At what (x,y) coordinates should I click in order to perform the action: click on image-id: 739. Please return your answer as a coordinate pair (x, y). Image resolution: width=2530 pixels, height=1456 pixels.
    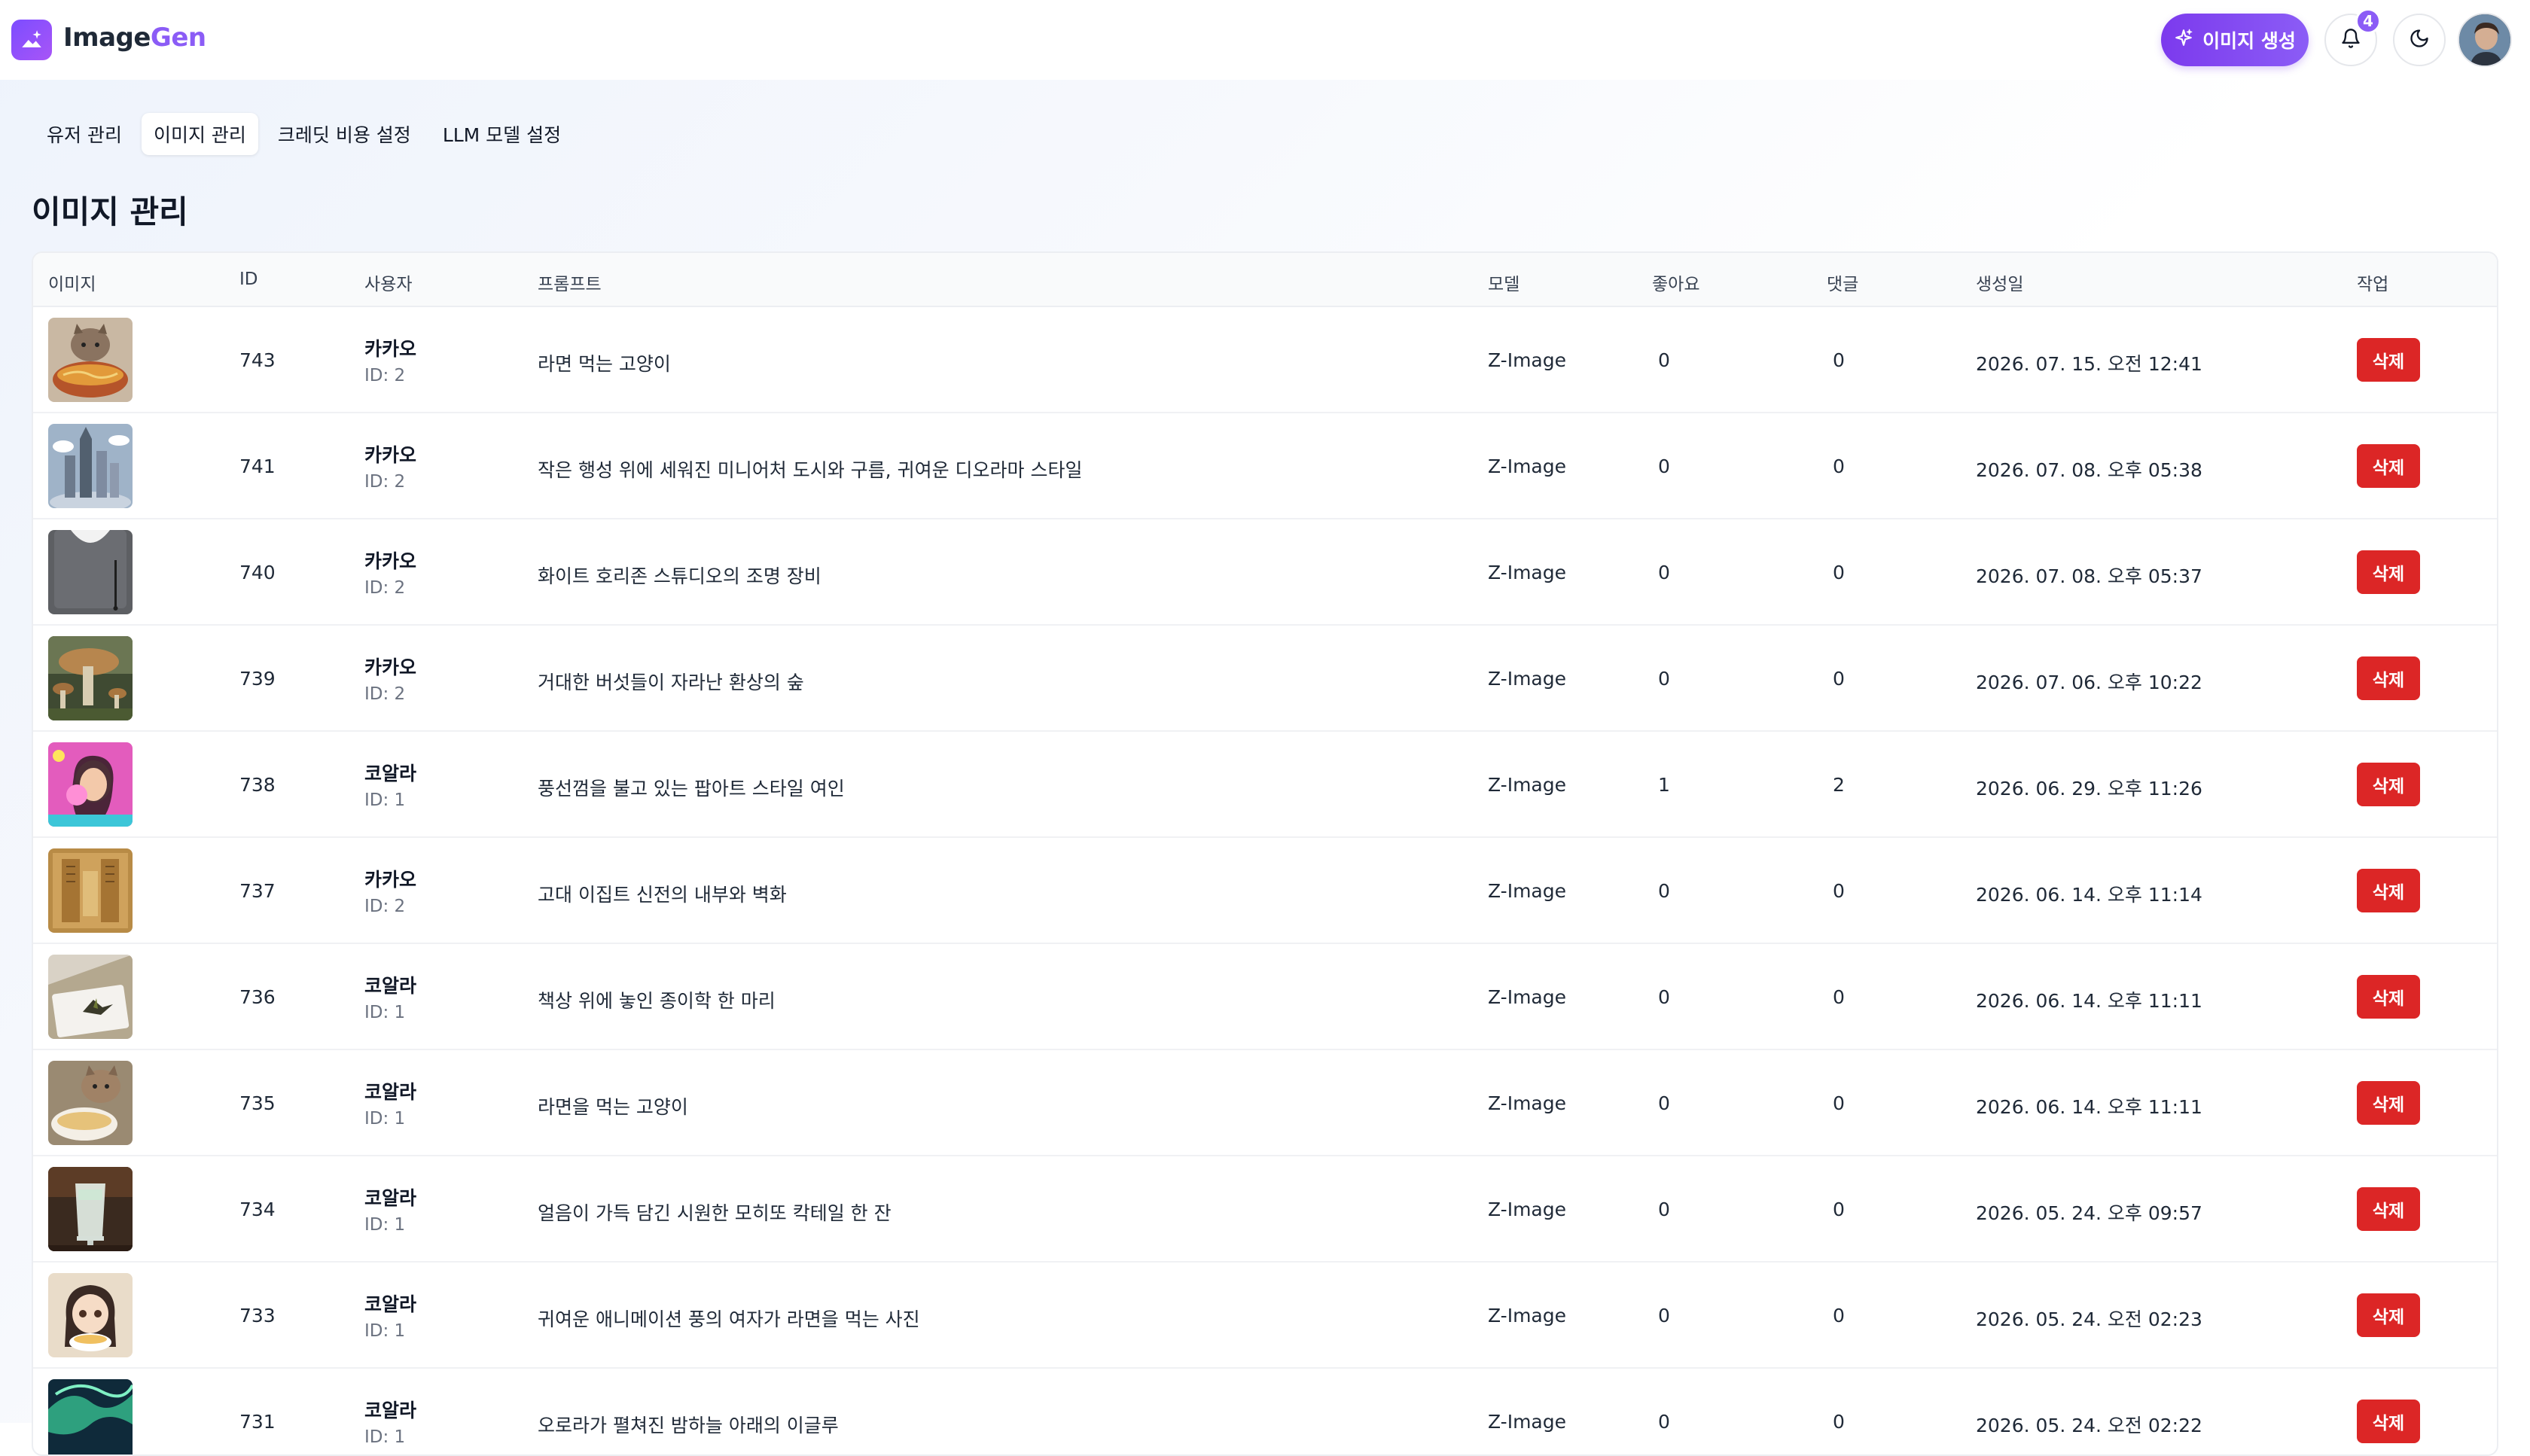
    Looking at the image, I should click on (257, 679).